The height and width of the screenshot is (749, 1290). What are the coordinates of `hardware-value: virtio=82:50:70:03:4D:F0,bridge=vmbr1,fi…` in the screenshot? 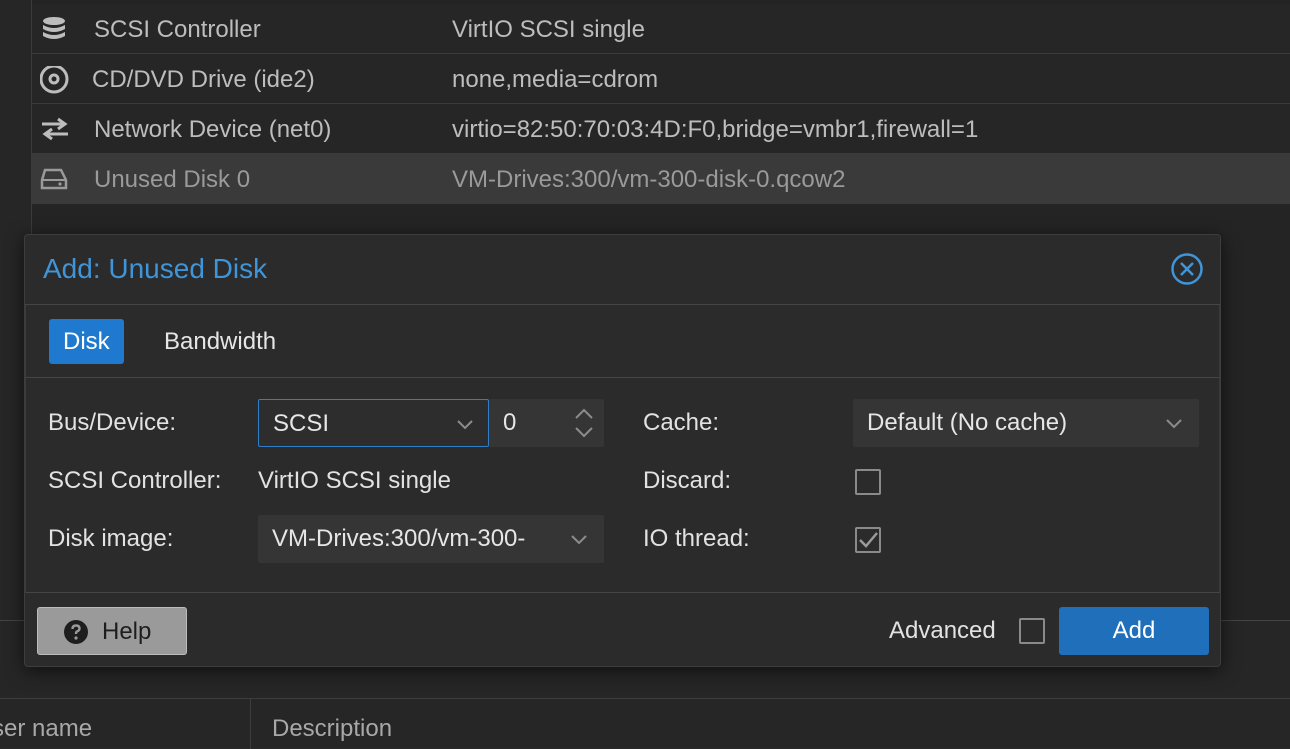 It's located at (715, 129).